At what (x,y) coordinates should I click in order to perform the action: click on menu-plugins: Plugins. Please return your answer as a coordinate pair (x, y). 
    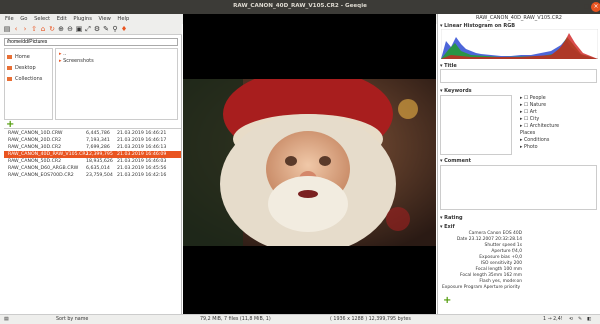
    Looking at the image, I should click on (82, 19).